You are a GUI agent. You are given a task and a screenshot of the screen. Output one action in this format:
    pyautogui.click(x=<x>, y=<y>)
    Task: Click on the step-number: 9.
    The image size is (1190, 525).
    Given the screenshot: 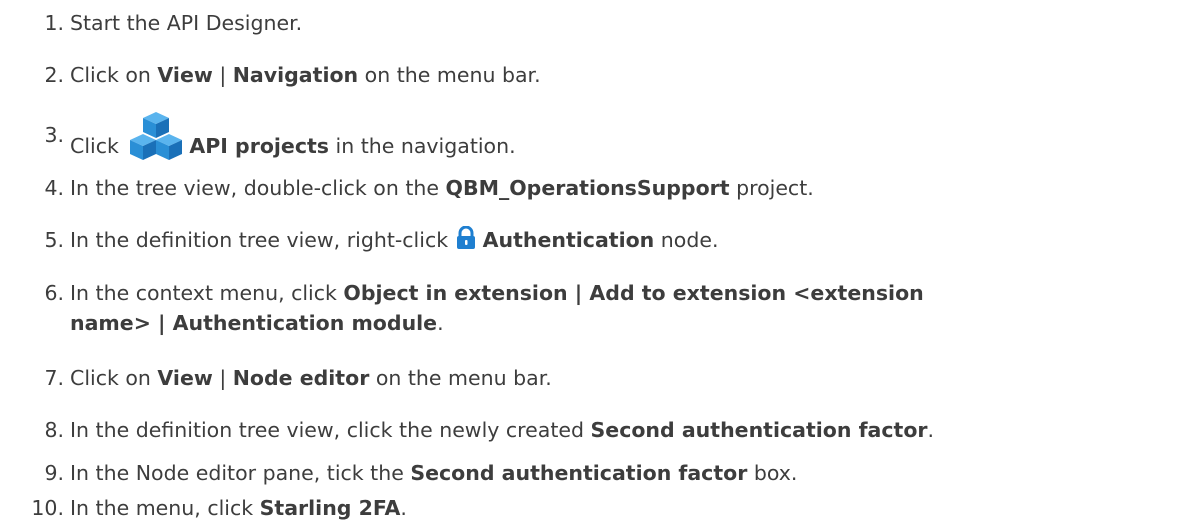 What is the action you would take?
    pyautogui.click(x=54, y=473)
    